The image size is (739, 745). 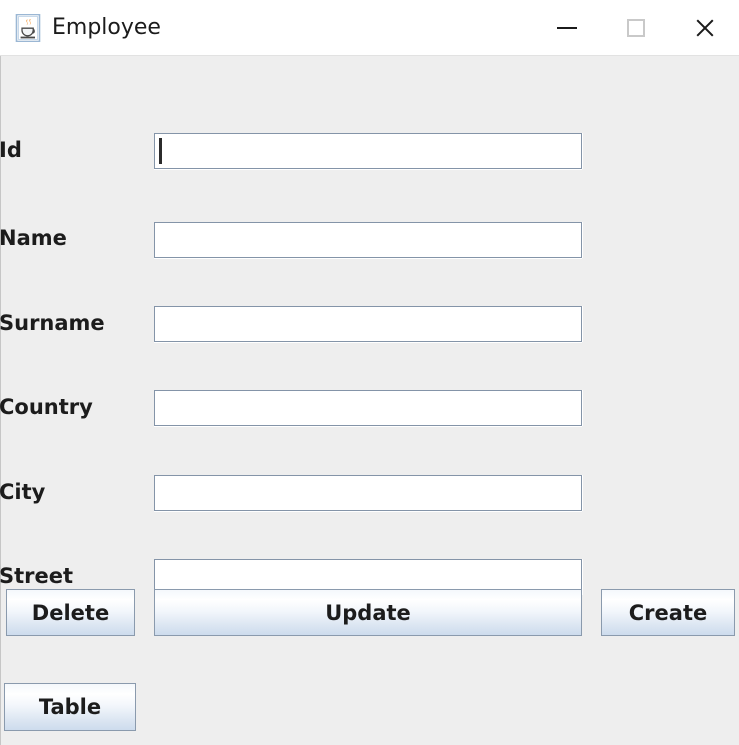 I want to click on label-country: Country, so click(x=46, y=407).